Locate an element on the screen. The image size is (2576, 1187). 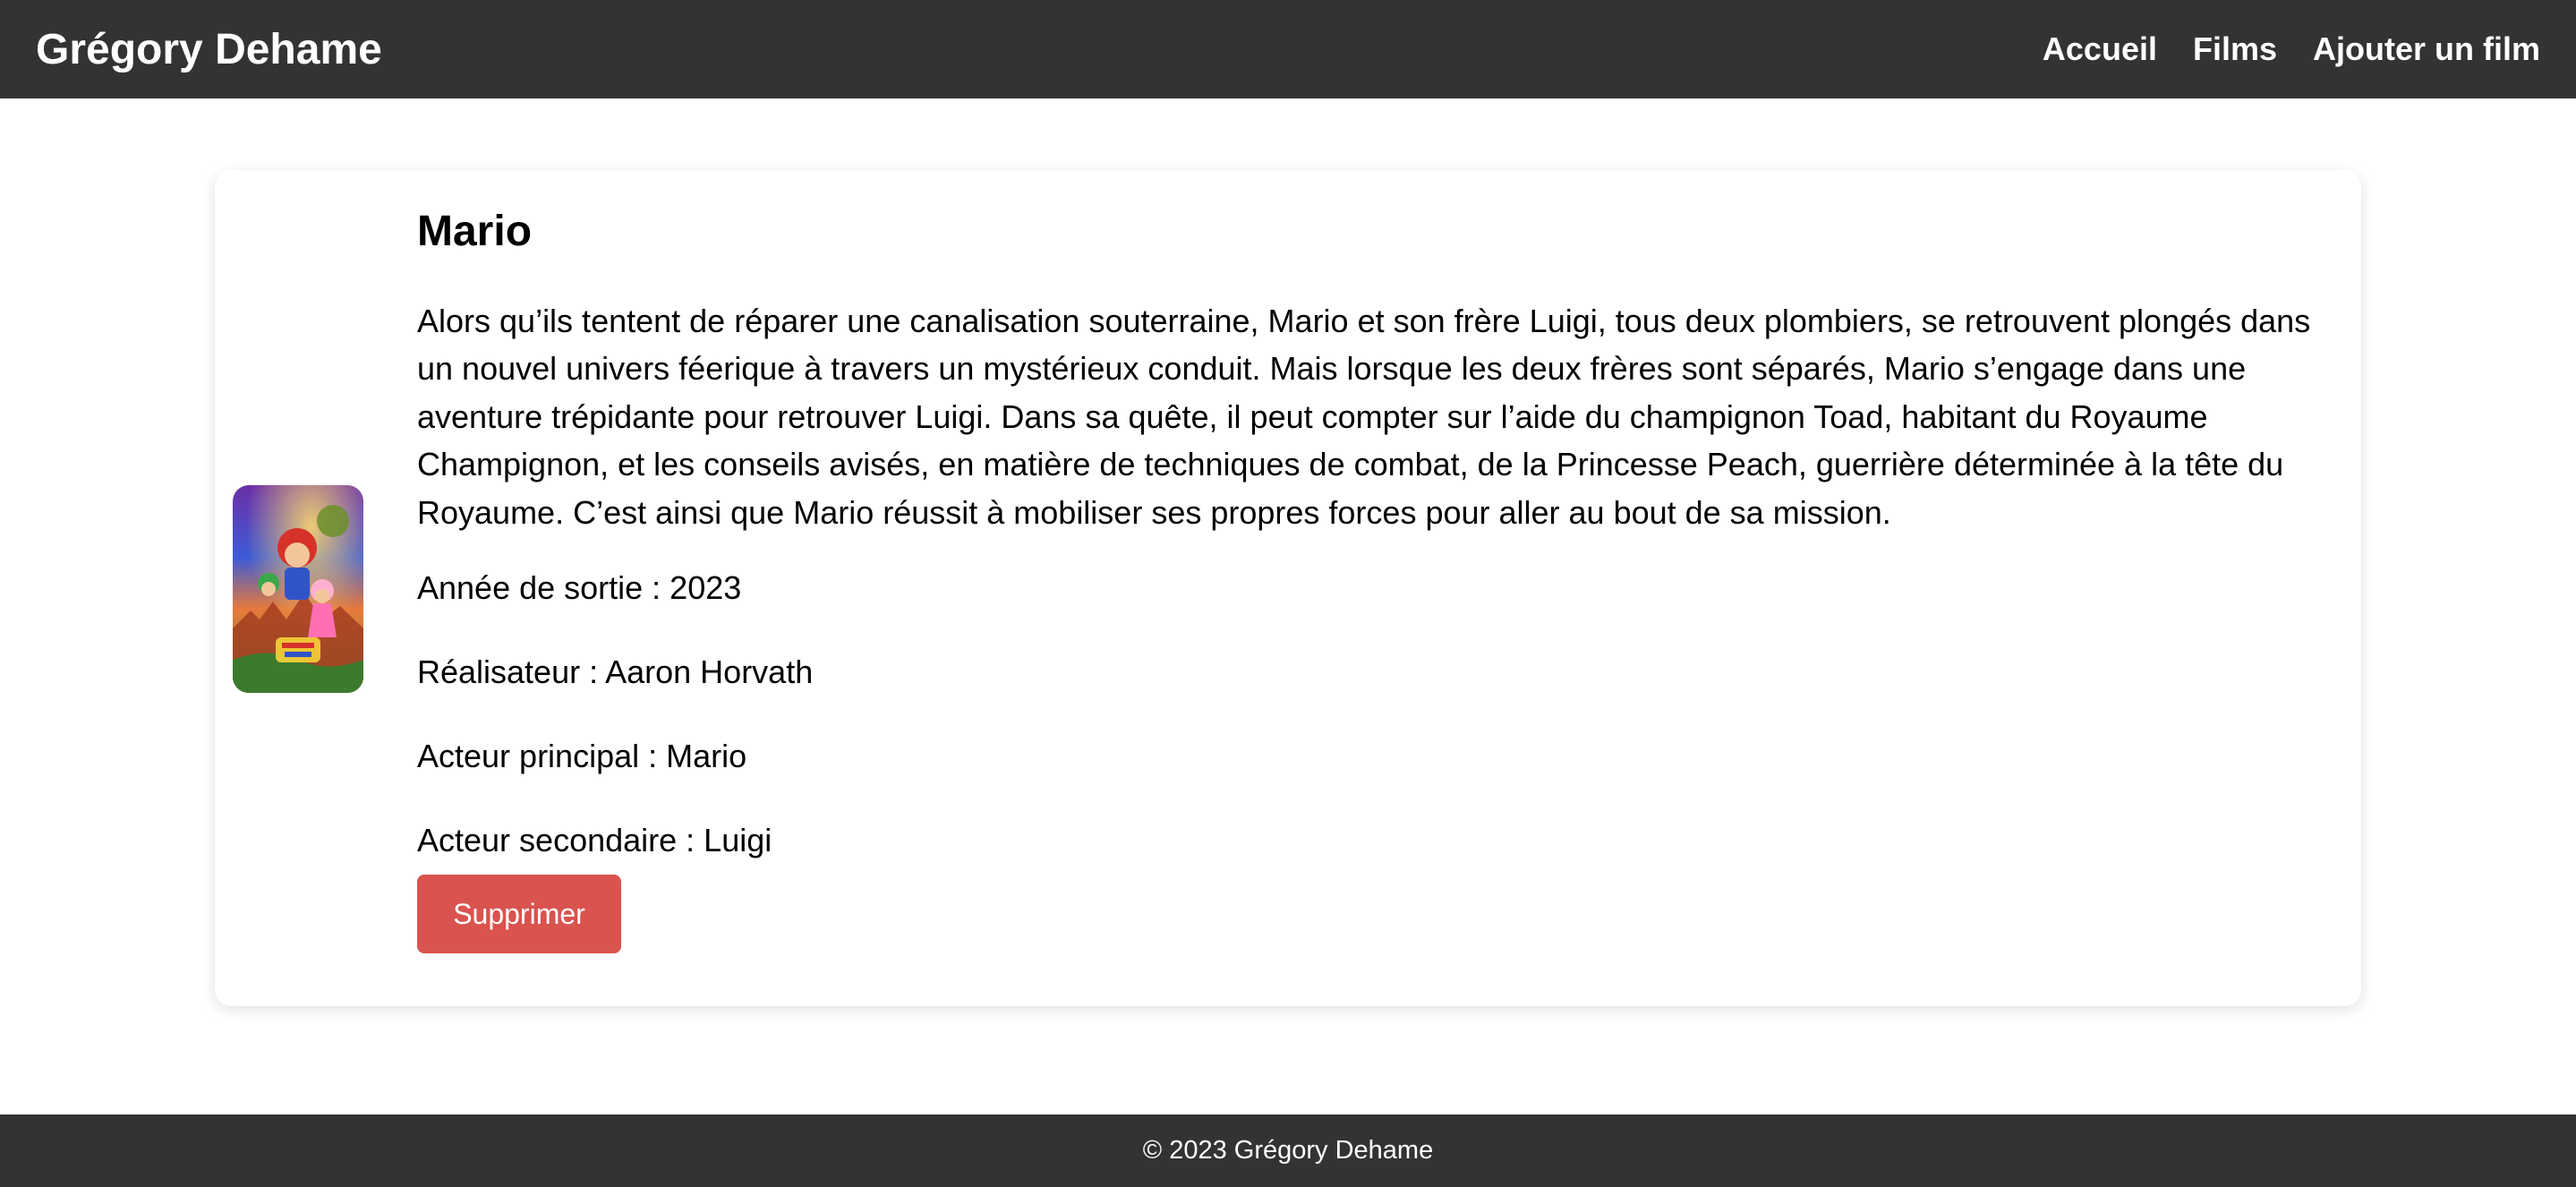
delete-button: Supprimer is located at coordinates (519, 914).